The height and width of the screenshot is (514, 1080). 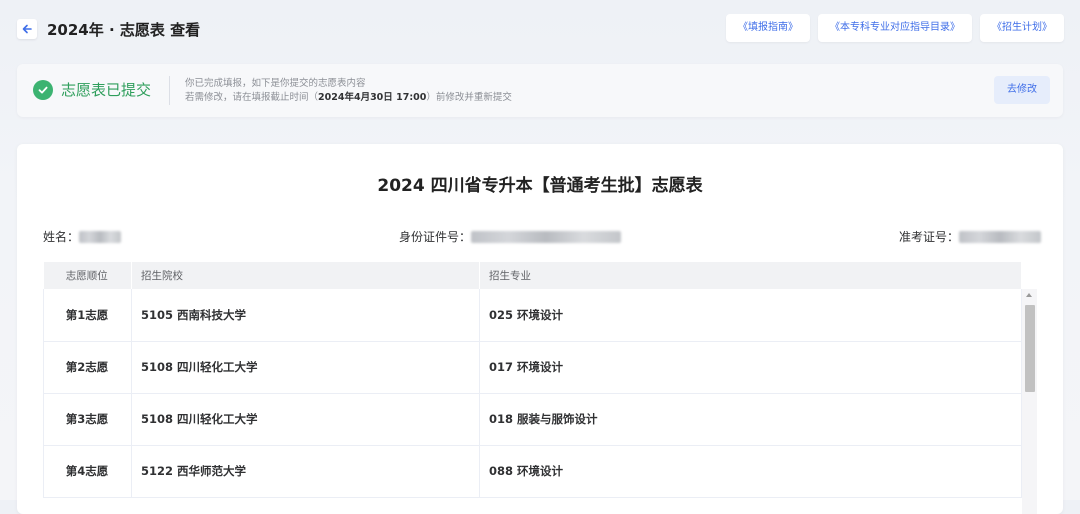 I want to click on scroll-up-arrow-icon, so click(x=1029, y=295).